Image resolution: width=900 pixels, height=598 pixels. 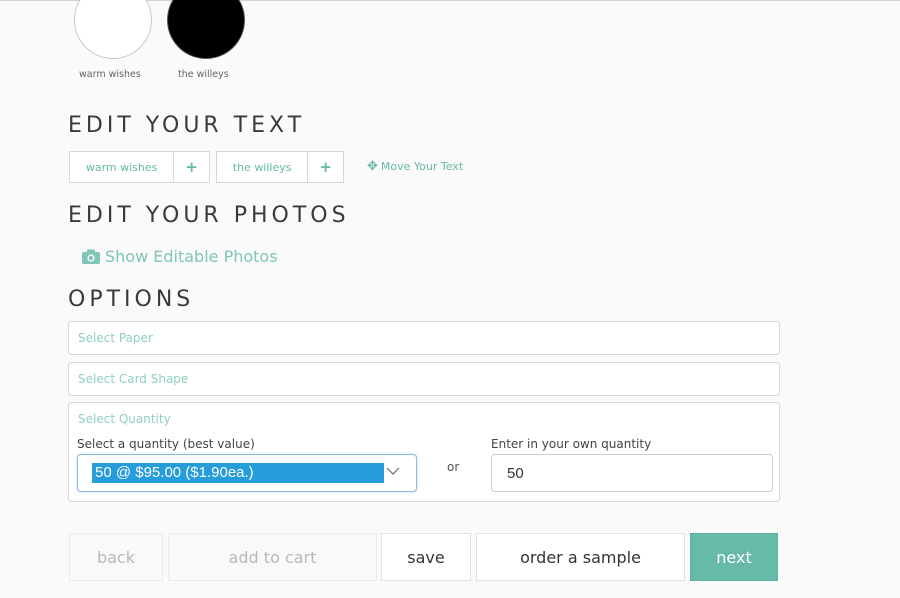 What do you see at coordinates (206, 29) in the screenshot?
I see `color-swatch-the-willeys` at bounding box center [206, 29].